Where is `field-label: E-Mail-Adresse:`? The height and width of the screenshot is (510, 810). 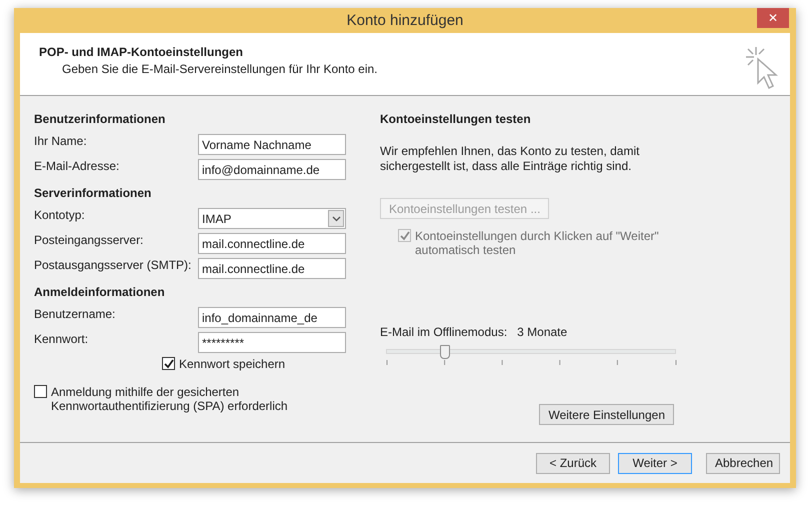
field-label: E-Mail-Adresse: is located at coordinates (77, 166).